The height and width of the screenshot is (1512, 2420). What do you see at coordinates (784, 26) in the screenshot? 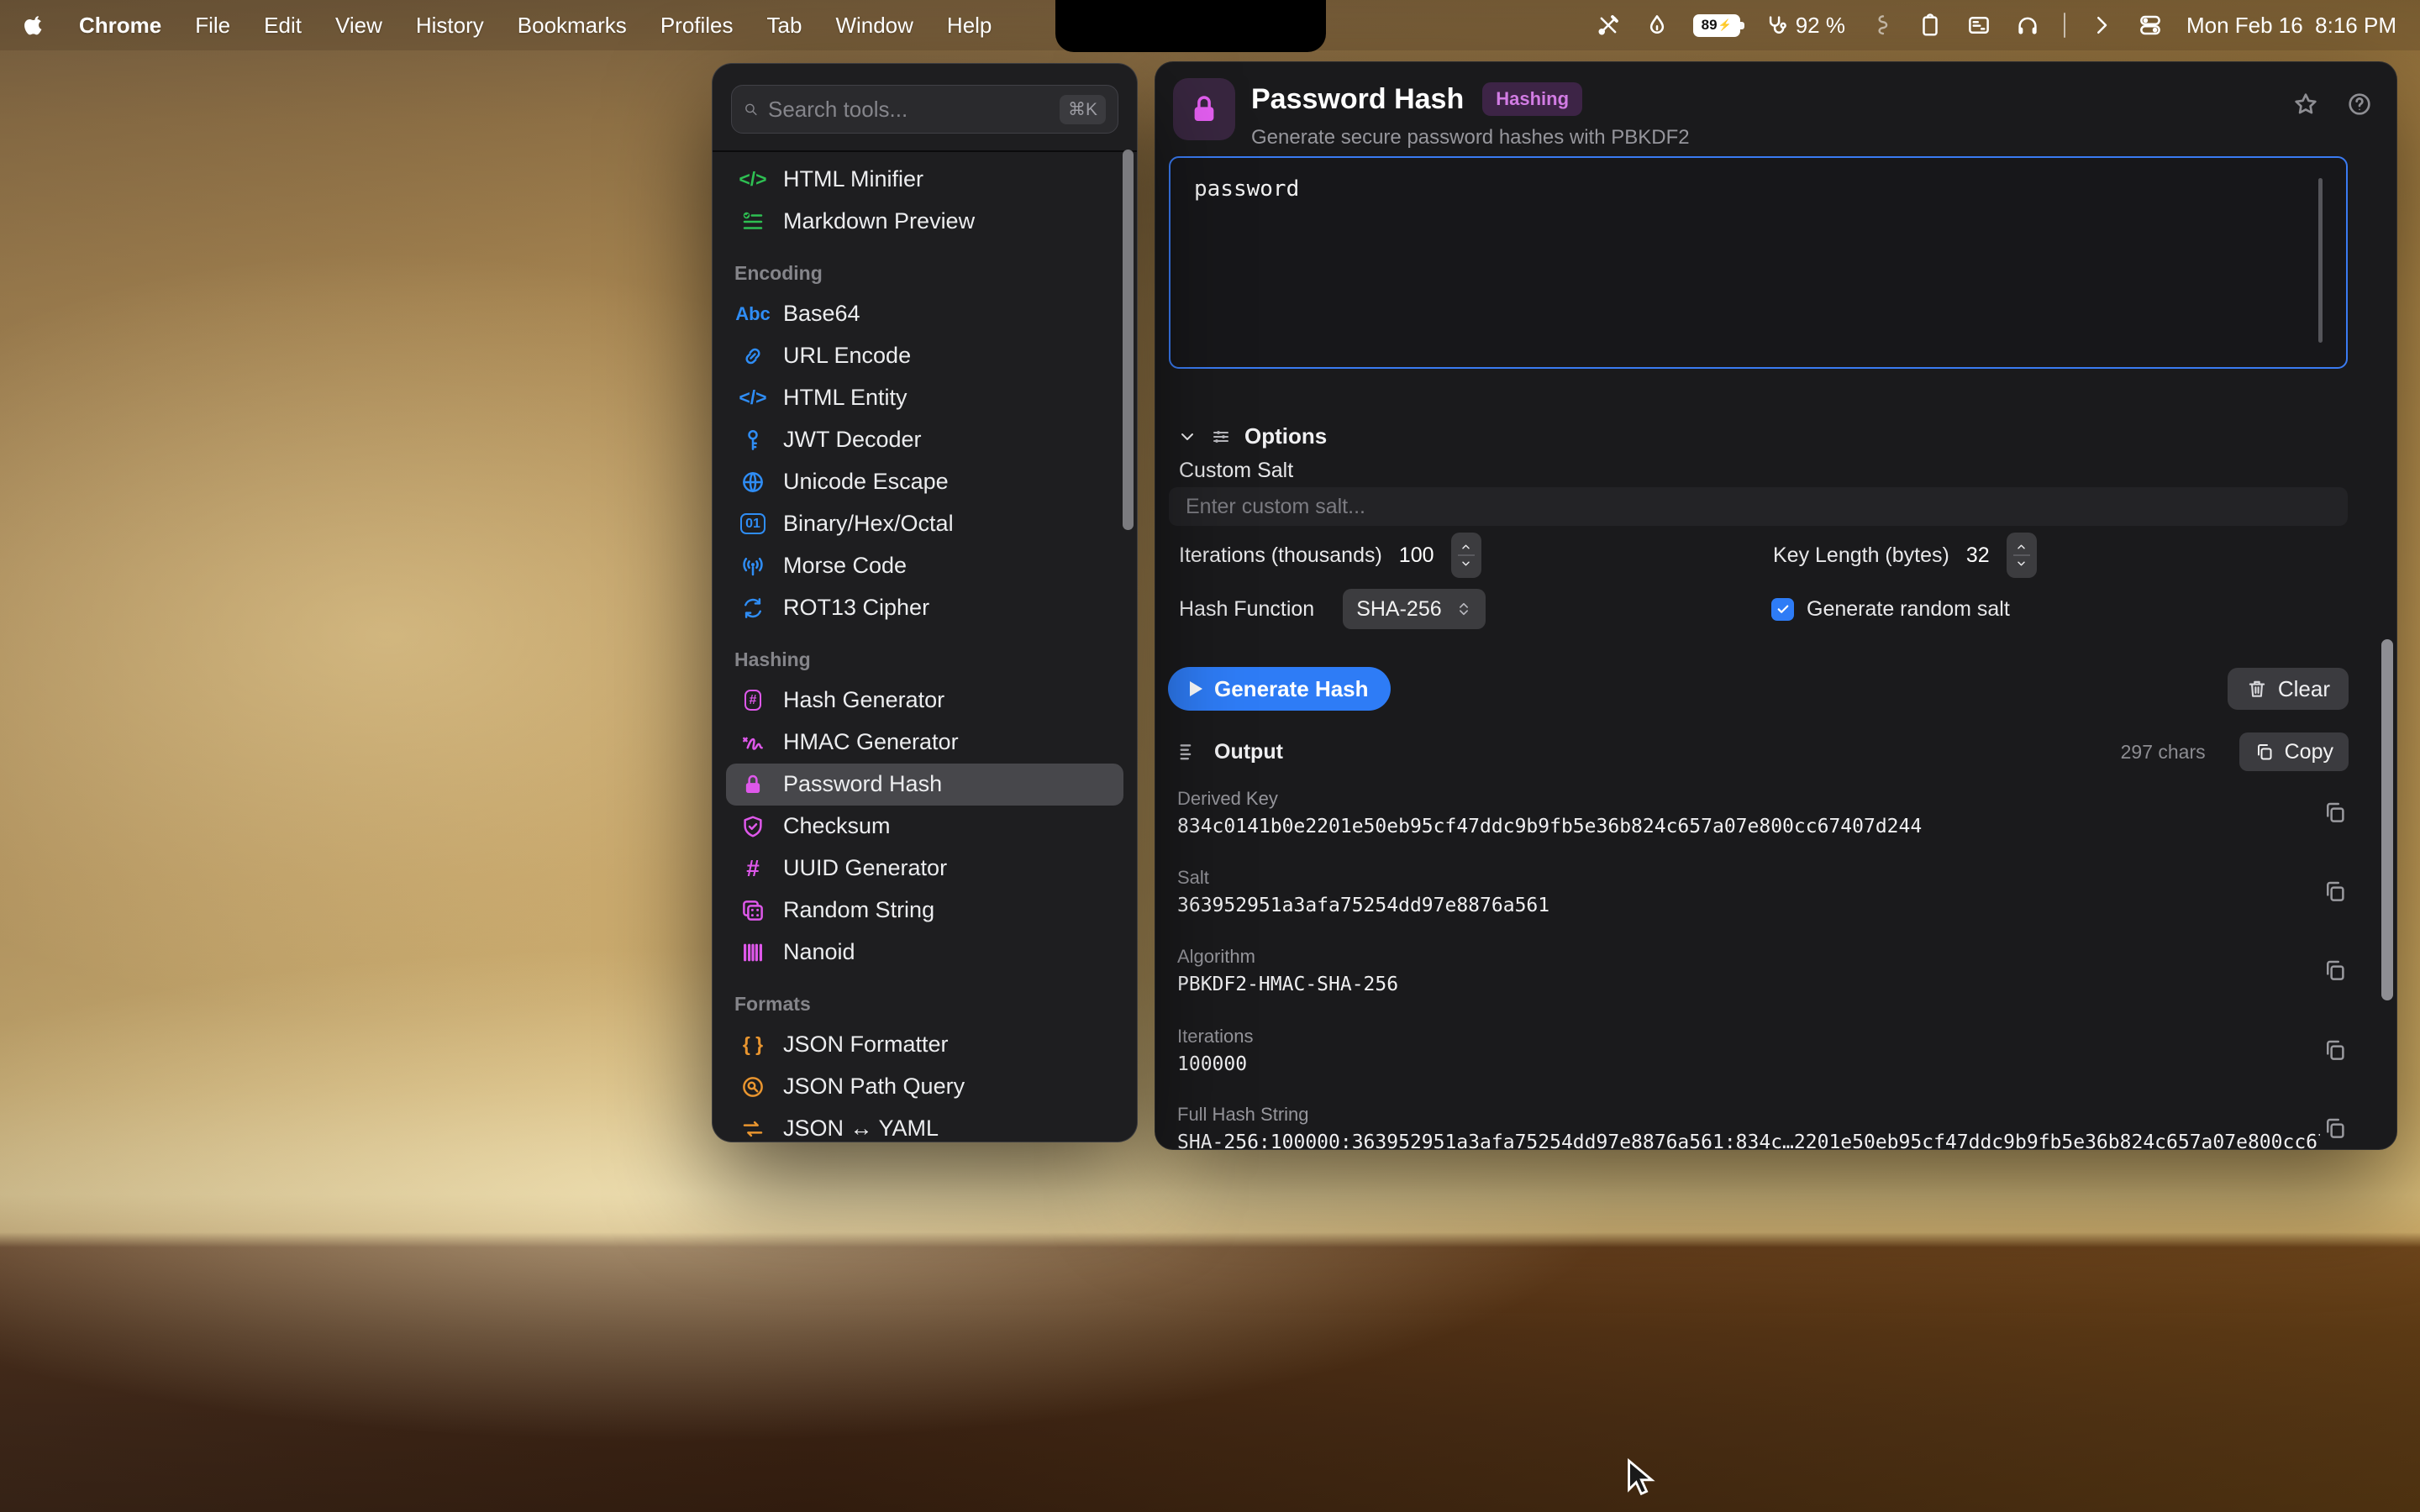
I see `menu-tab: Tab` at bounding box center [784, 26].